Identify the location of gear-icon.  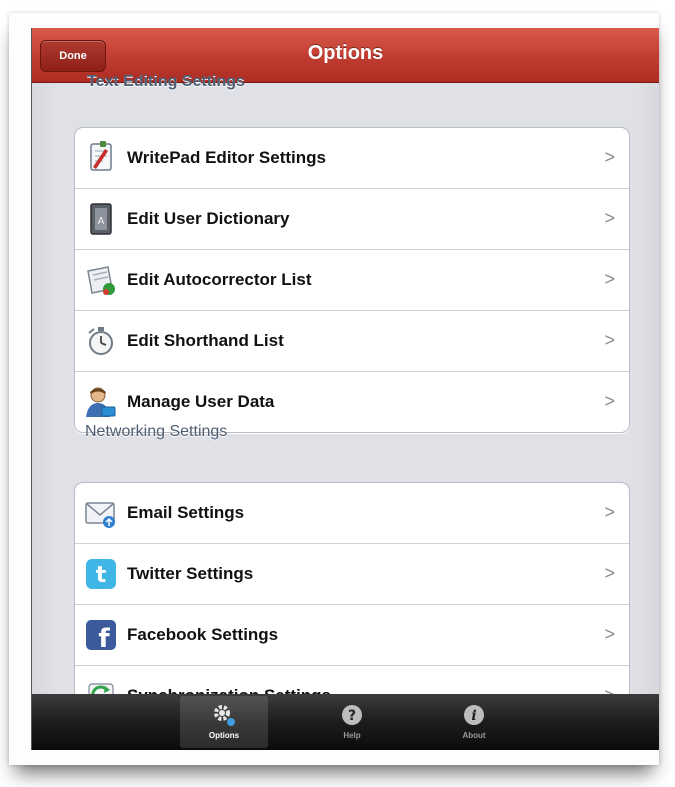
(224, 715).